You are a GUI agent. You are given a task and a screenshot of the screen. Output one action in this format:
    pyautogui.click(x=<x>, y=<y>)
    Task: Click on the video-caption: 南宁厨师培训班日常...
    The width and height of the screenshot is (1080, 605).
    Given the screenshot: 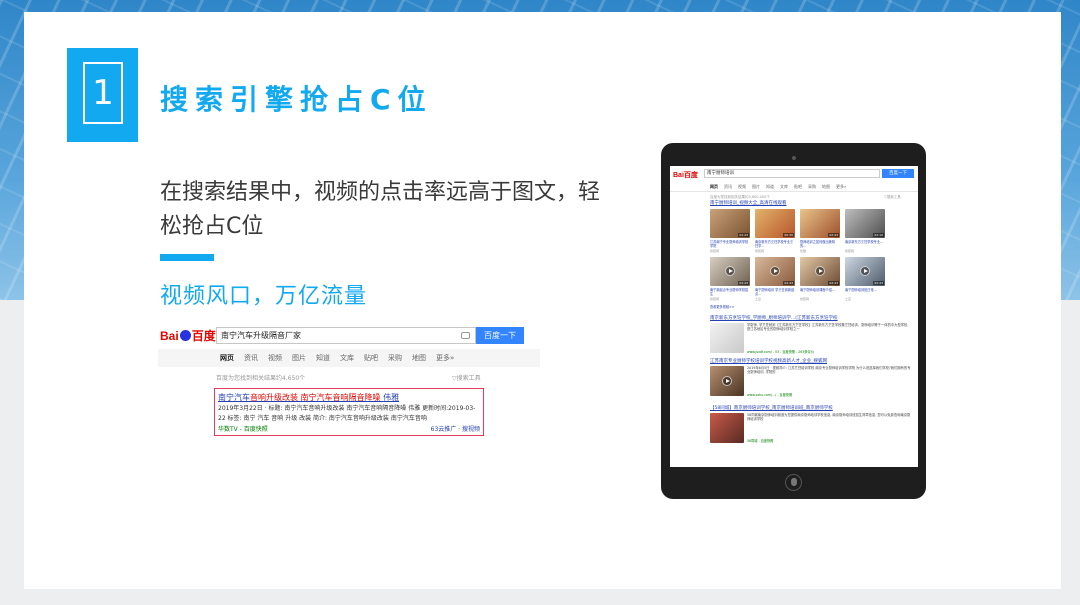 What is the action you would take?
    pyautogui.click(x=865, y=290)
    